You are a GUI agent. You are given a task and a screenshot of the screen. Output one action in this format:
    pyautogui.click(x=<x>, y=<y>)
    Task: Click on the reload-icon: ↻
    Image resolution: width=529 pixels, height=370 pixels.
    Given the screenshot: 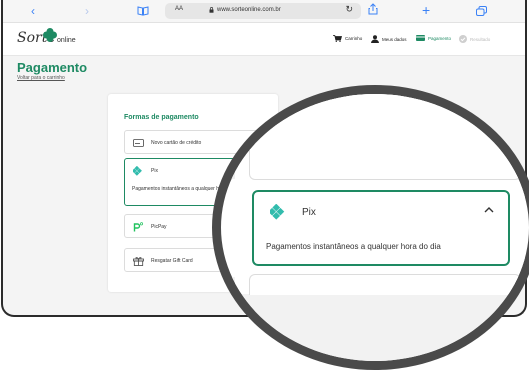 What is the action you would take?
    pyautogui.click(x=349, y=9)
    